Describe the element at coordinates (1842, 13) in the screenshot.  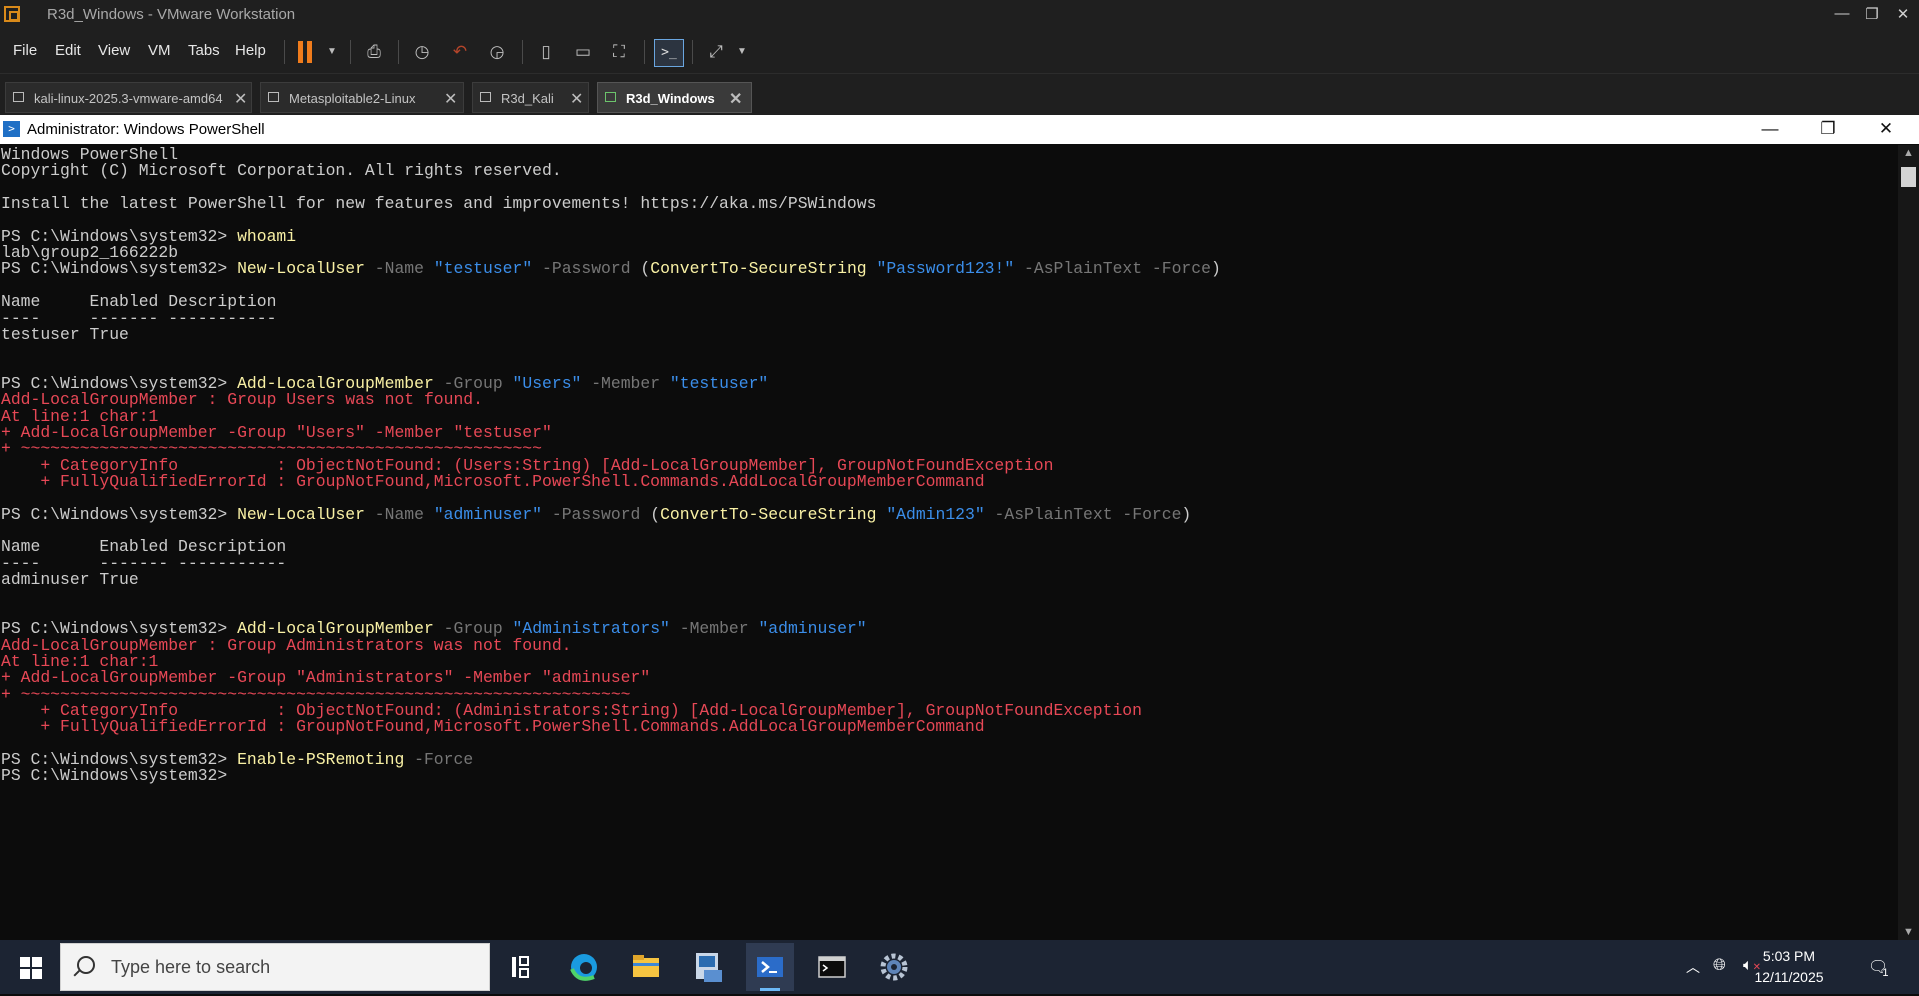
I see `minimize-icon: —` at that location.